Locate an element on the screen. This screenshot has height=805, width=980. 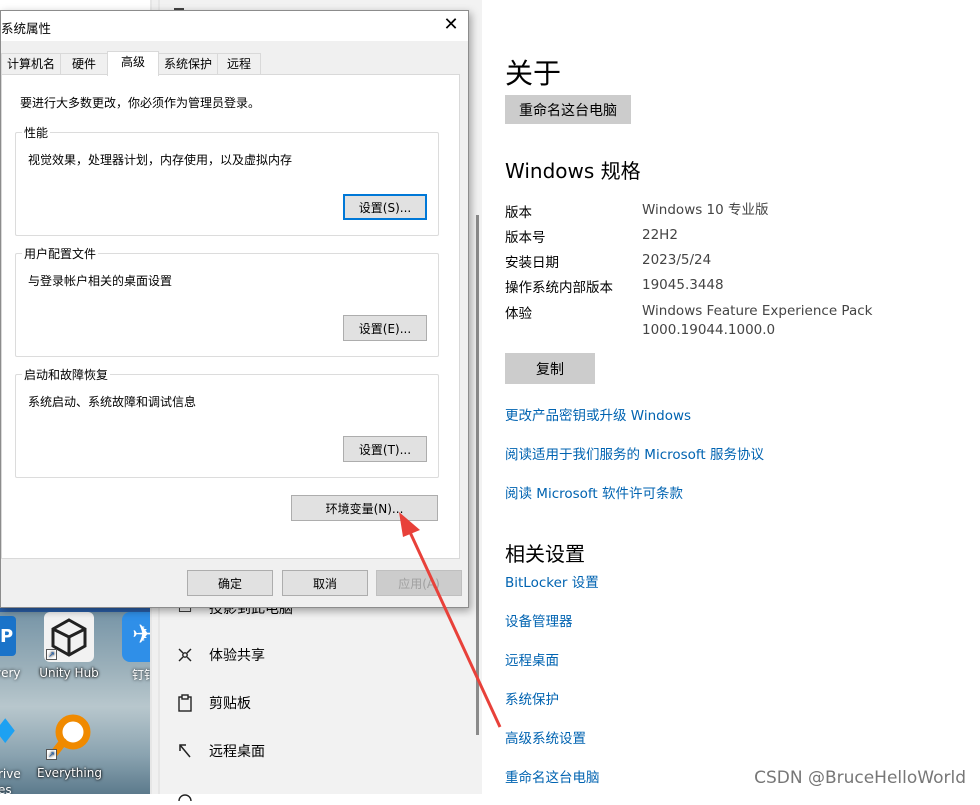
desktop-wallpaper: P very ↗ Unity Hub ✈ 钉钉 ♦ rive es is located at coordinates (80, 697).